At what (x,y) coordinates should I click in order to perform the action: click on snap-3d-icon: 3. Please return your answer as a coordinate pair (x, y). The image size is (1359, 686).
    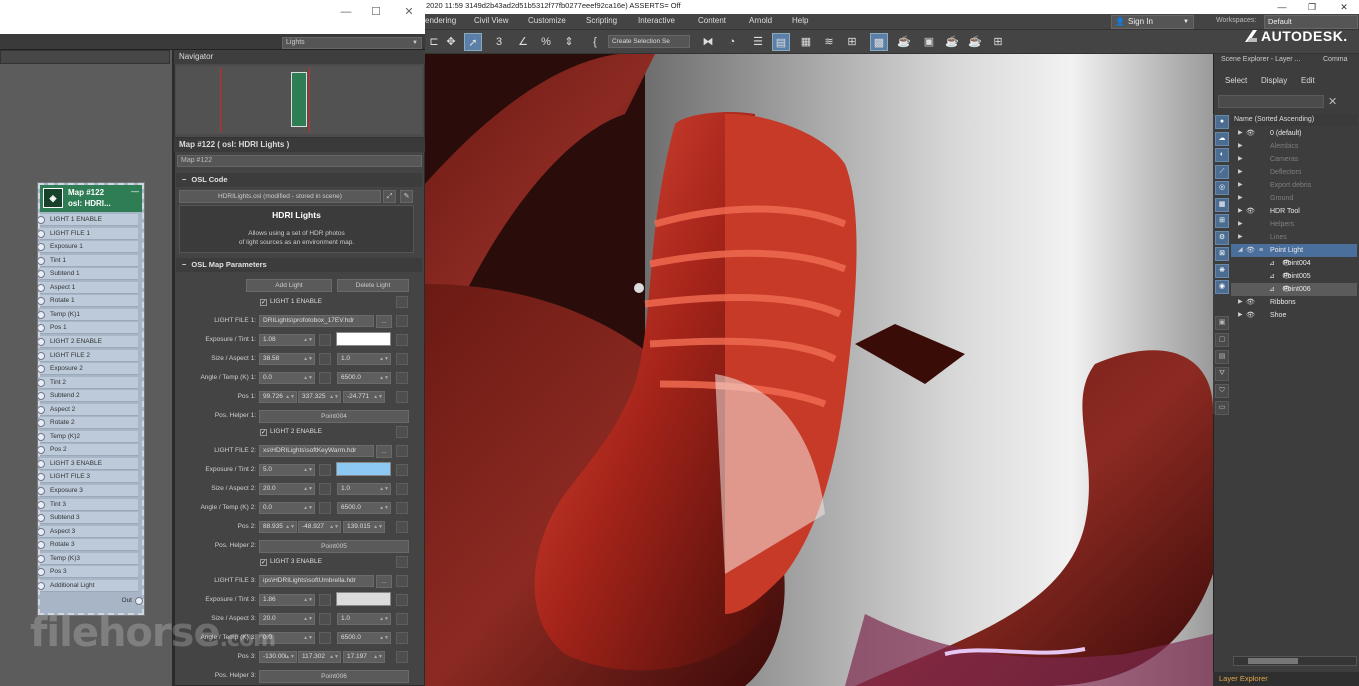
    Looking at the image, I should click on (499, 42).